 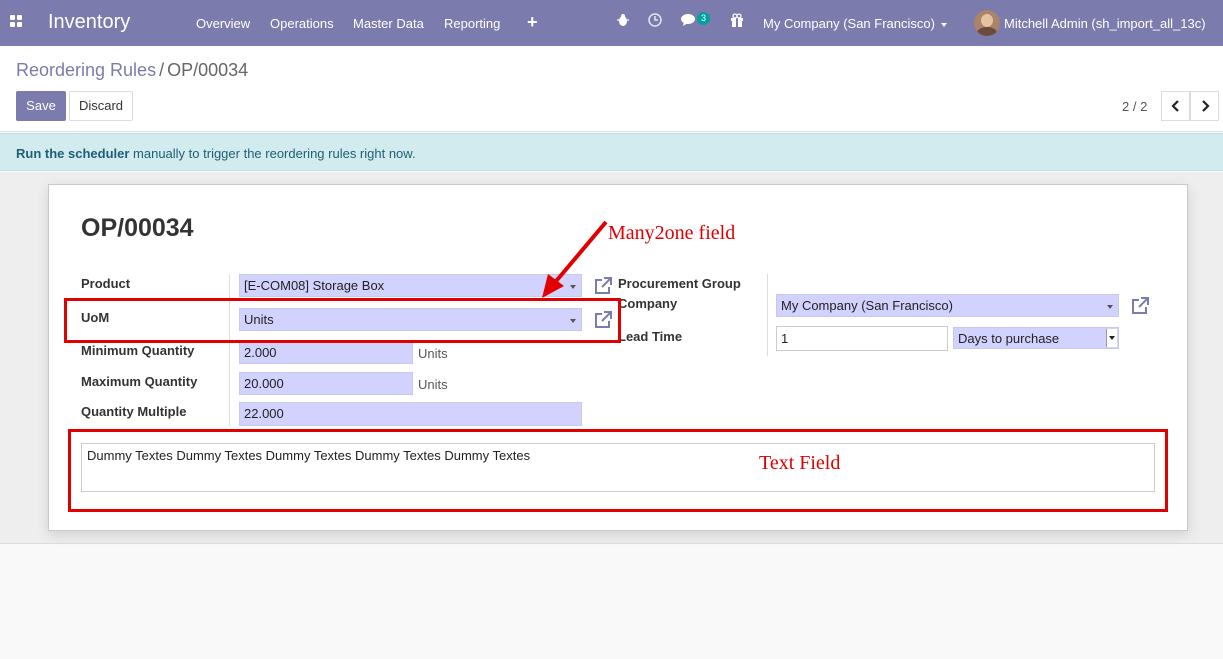 What do you see at coordinates (326, 352) in the screenshot?
I see `min-qty-input: 2.000` at bounding box center [326, 352].